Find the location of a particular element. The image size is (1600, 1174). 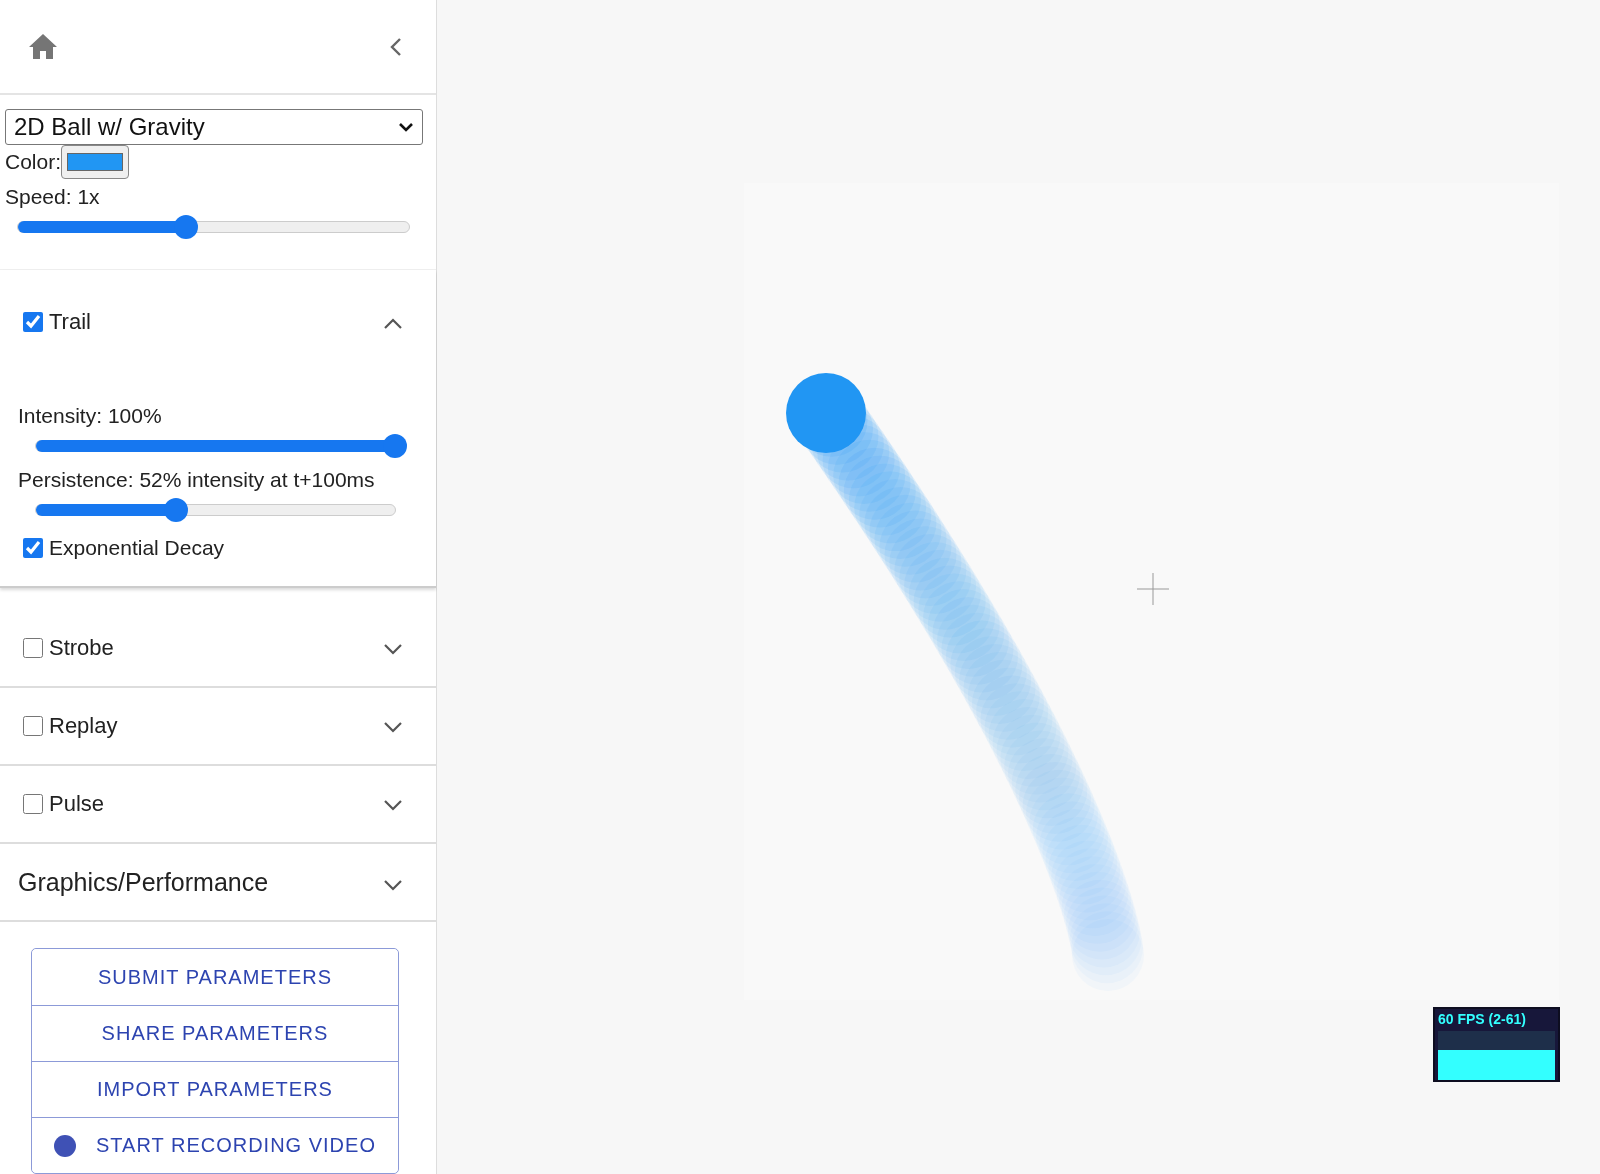

crosshair-icon is located at coordinates (1153, 589).